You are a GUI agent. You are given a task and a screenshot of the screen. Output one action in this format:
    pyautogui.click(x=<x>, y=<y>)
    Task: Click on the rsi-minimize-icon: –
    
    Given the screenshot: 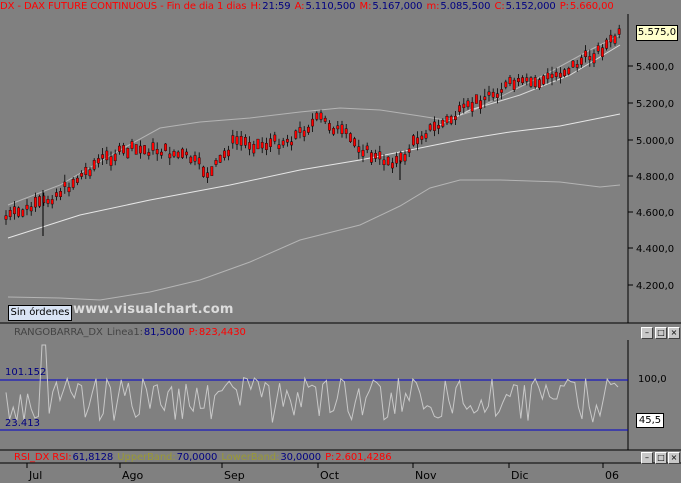 What is the action you would take?
    pyautogui.click(x=647, y=458)
    